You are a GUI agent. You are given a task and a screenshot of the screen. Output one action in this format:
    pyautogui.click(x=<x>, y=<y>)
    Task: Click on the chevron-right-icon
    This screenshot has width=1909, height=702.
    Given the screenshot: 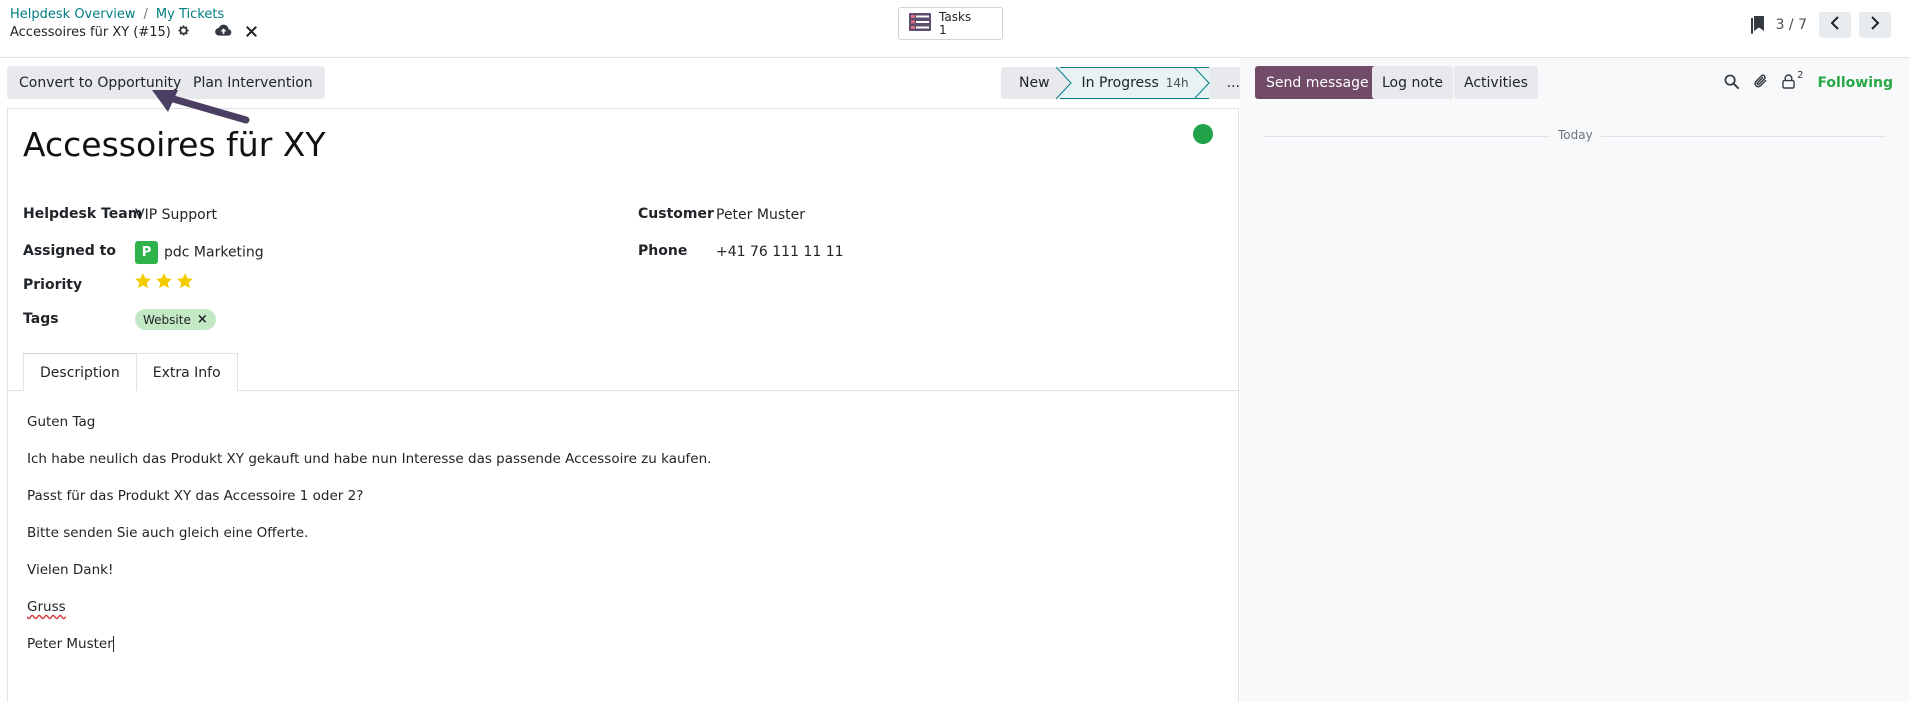 What is the action you would take?
    pyautogui.click(x=1875, y=25)
    